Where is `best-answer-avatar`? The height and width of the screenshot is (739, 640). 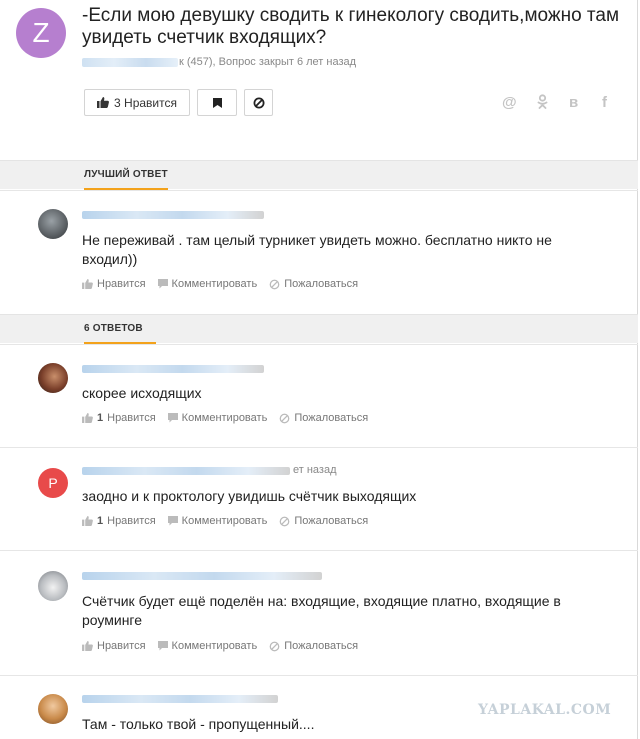
best-answer-avatar is located at coordinates (53, 224).